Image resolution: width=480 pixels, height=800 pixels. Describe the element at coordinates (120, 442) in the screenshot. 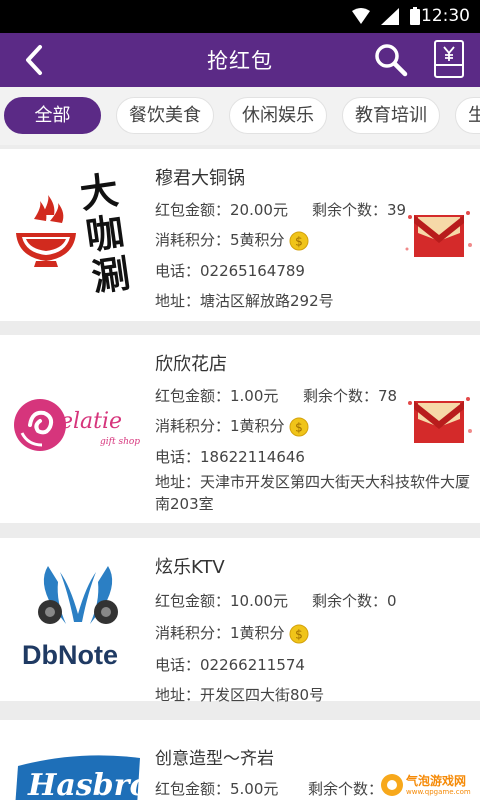

I see `logo-subtext: gift shop` at that location.